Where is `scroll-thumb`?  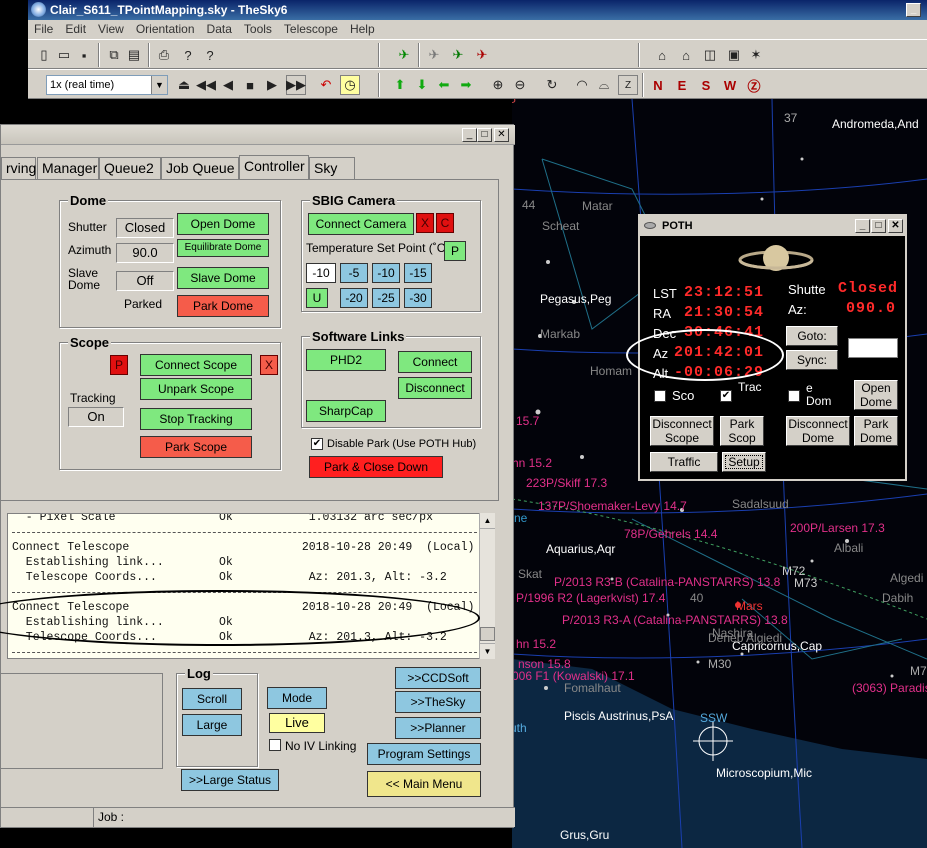 scroll-thumb is located at coordinates (487, 634).